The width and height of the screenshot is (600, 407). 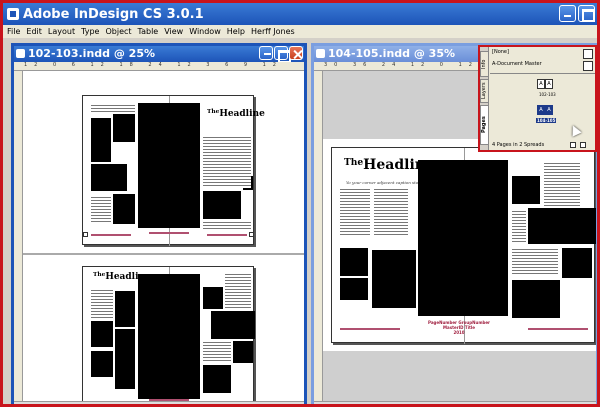 What do you see at coordinates (113, 14) in the screenshot?
I see `app-title: Adobe InDesign CS 3.0.1` at bounding box center [113, 14].